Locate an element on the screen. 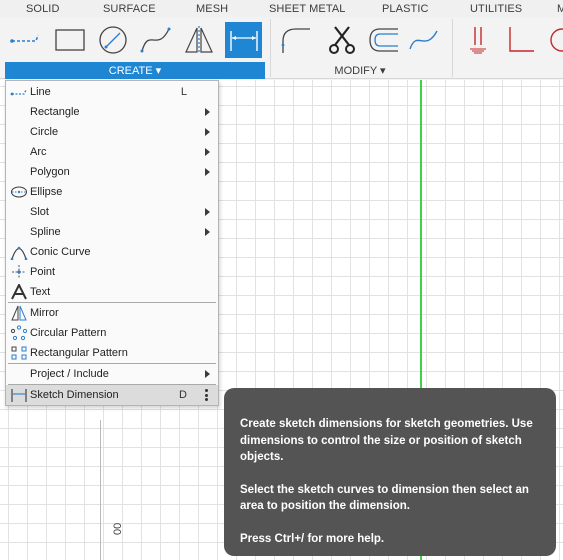 The image size is (563, 560). menu-item-mirror: Mirror is located at coordinates (112, 313).